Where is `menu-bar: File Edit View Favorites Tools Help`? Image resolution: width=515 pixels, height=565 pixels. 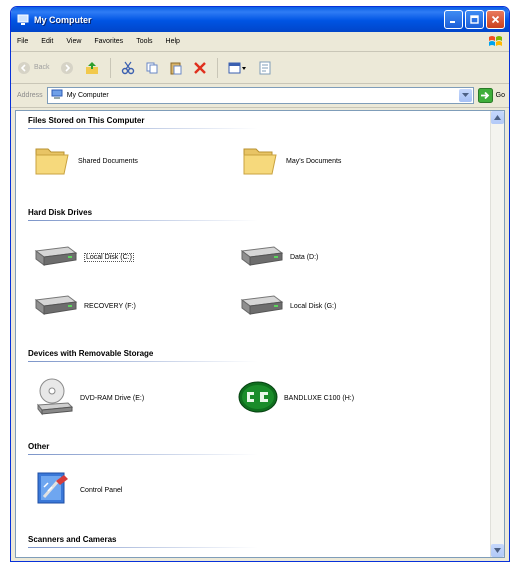 menu-bar: File Edit View Favorites Tools Help is located at coordinates (260, 42).